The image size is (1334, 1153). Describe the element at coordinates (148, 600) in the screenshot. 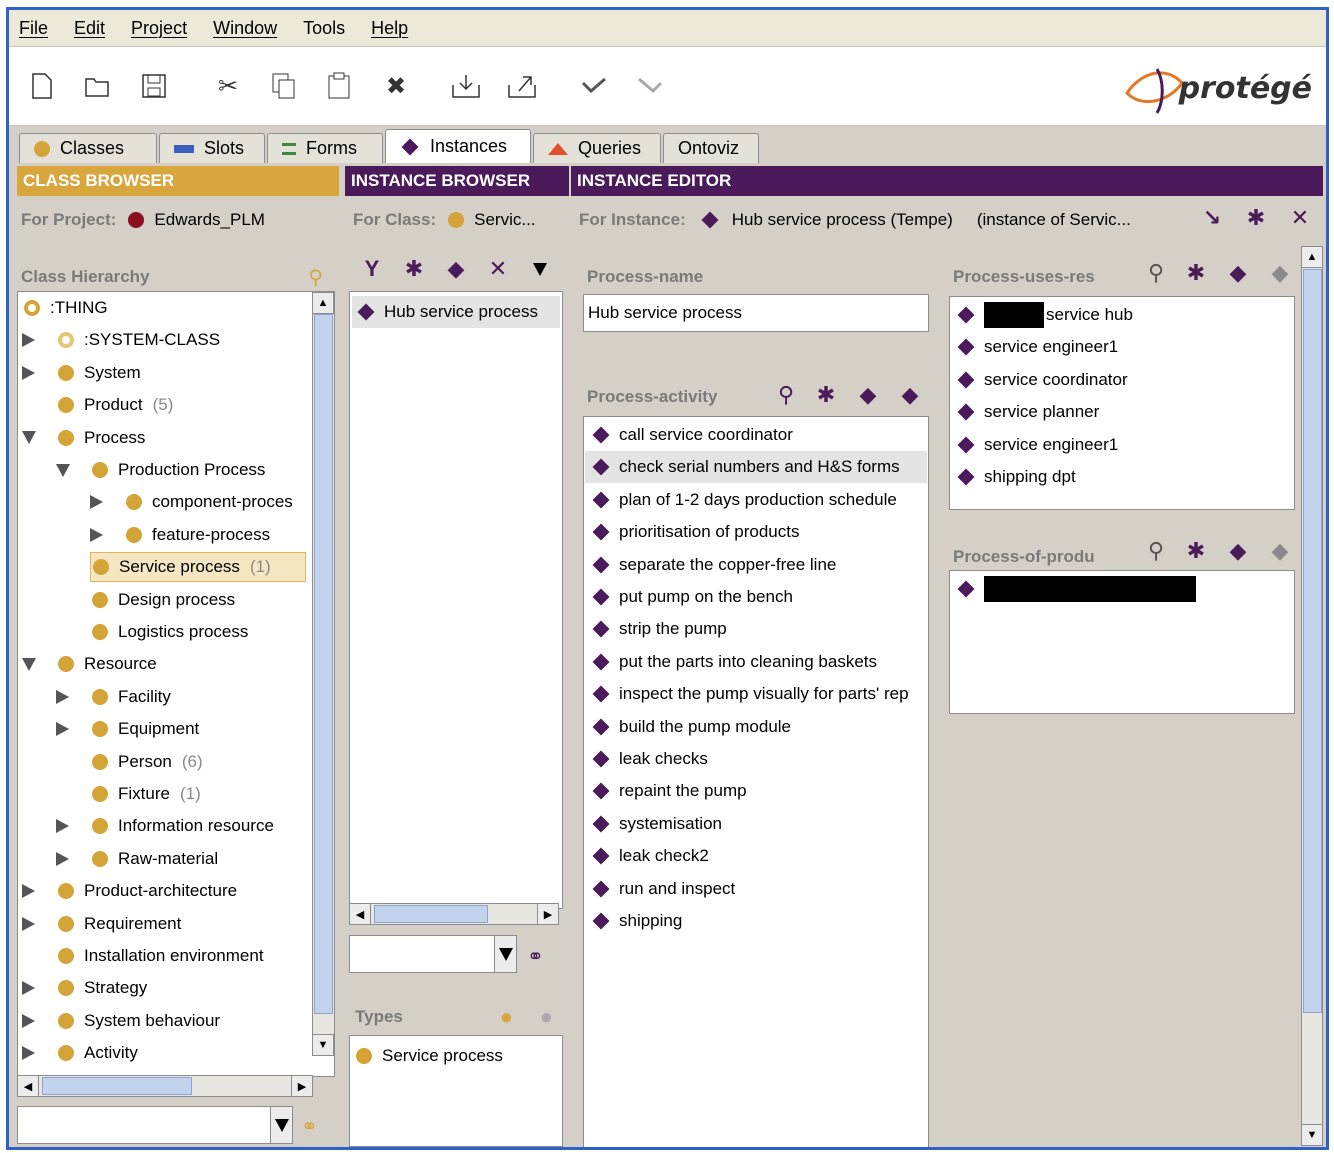

I see `tree-node: Design process` at that location.